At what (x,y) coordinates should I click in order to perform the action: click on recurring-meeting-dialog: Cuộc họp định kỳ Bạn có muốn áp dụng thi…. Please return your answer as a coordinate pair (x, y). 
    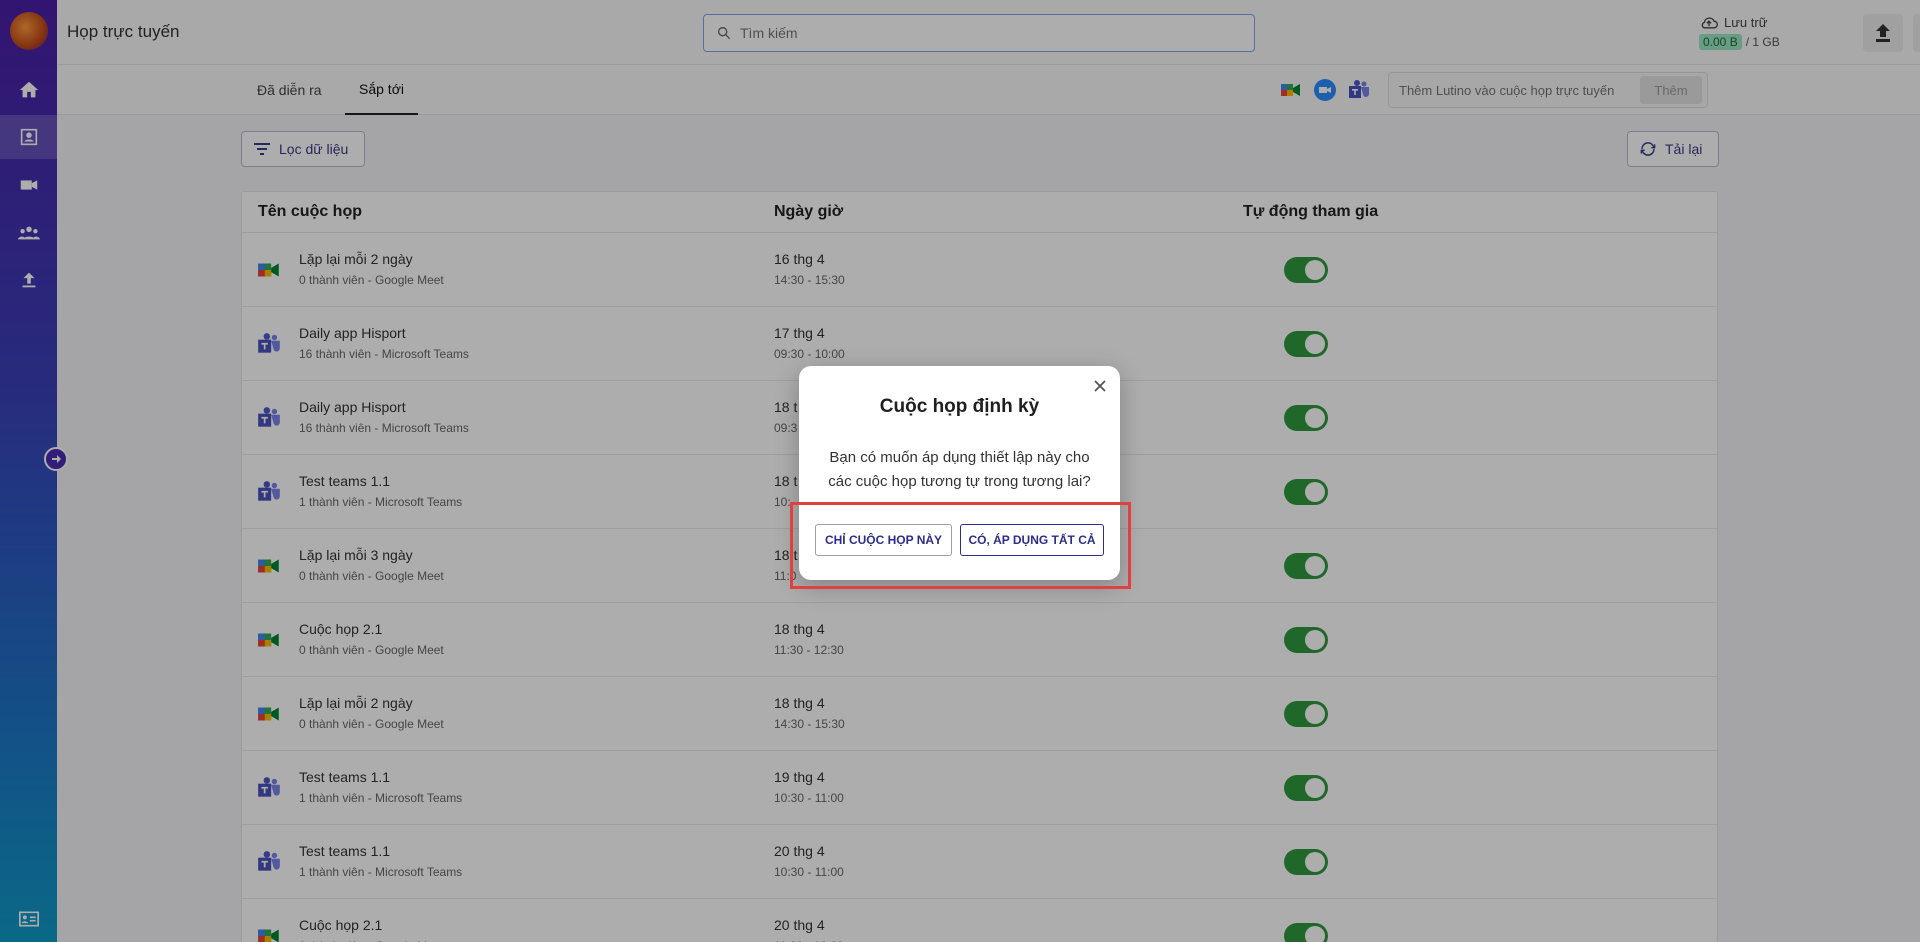
    Looking at the image, I should click on (959, 473).